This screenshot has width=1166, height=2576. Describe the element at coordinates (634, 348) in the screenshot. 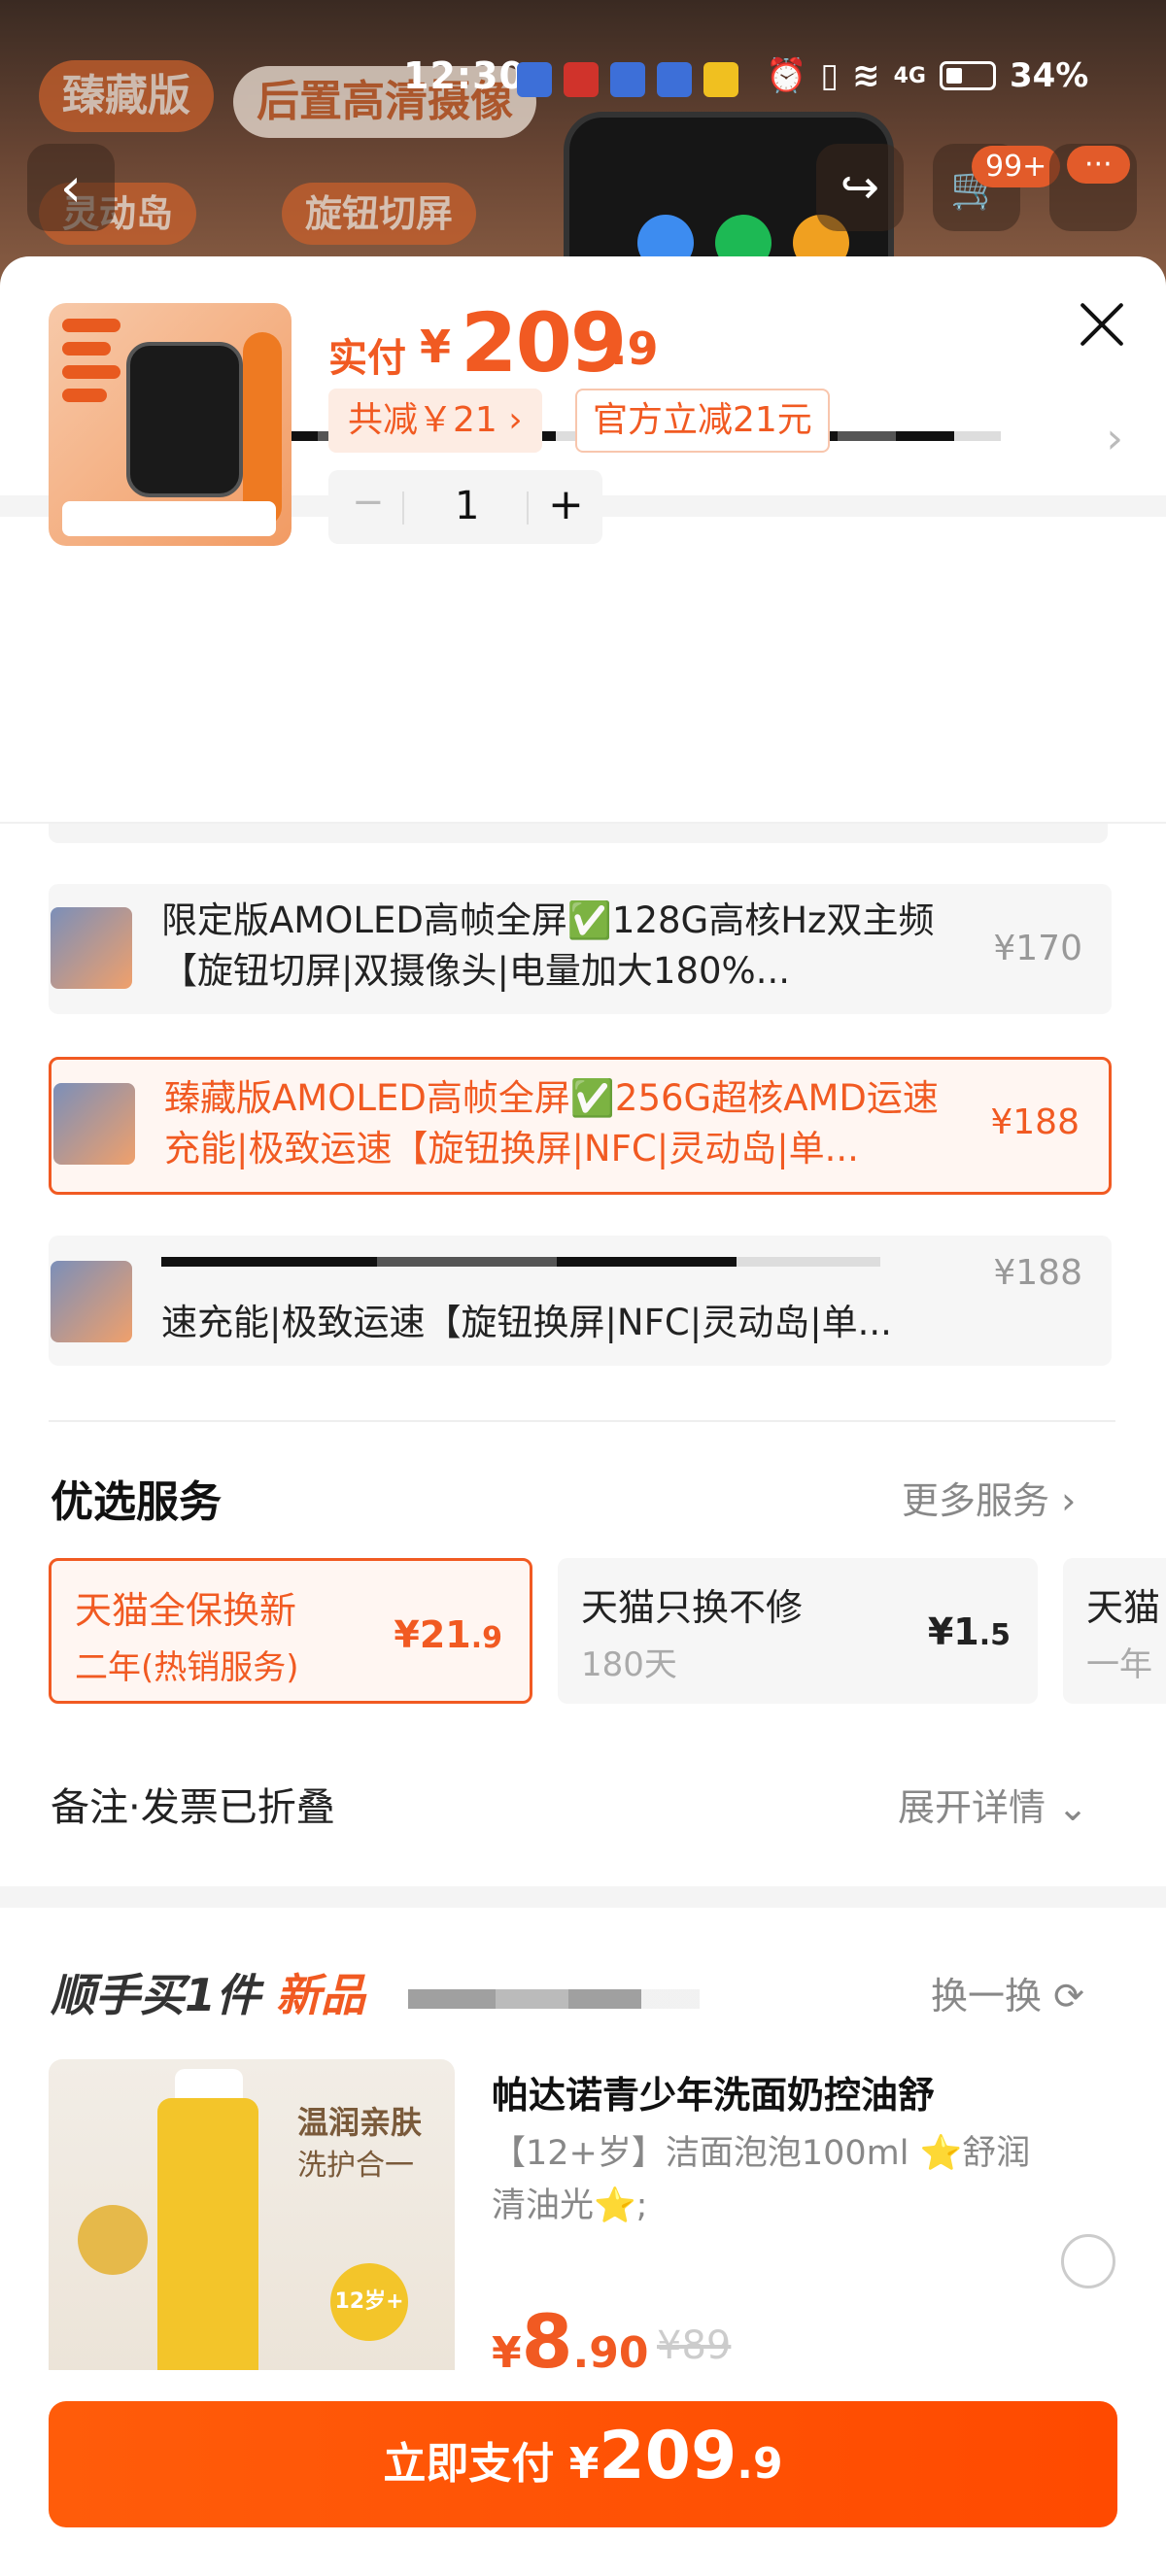

I see `actual-pay-decimal: .9` at that location.